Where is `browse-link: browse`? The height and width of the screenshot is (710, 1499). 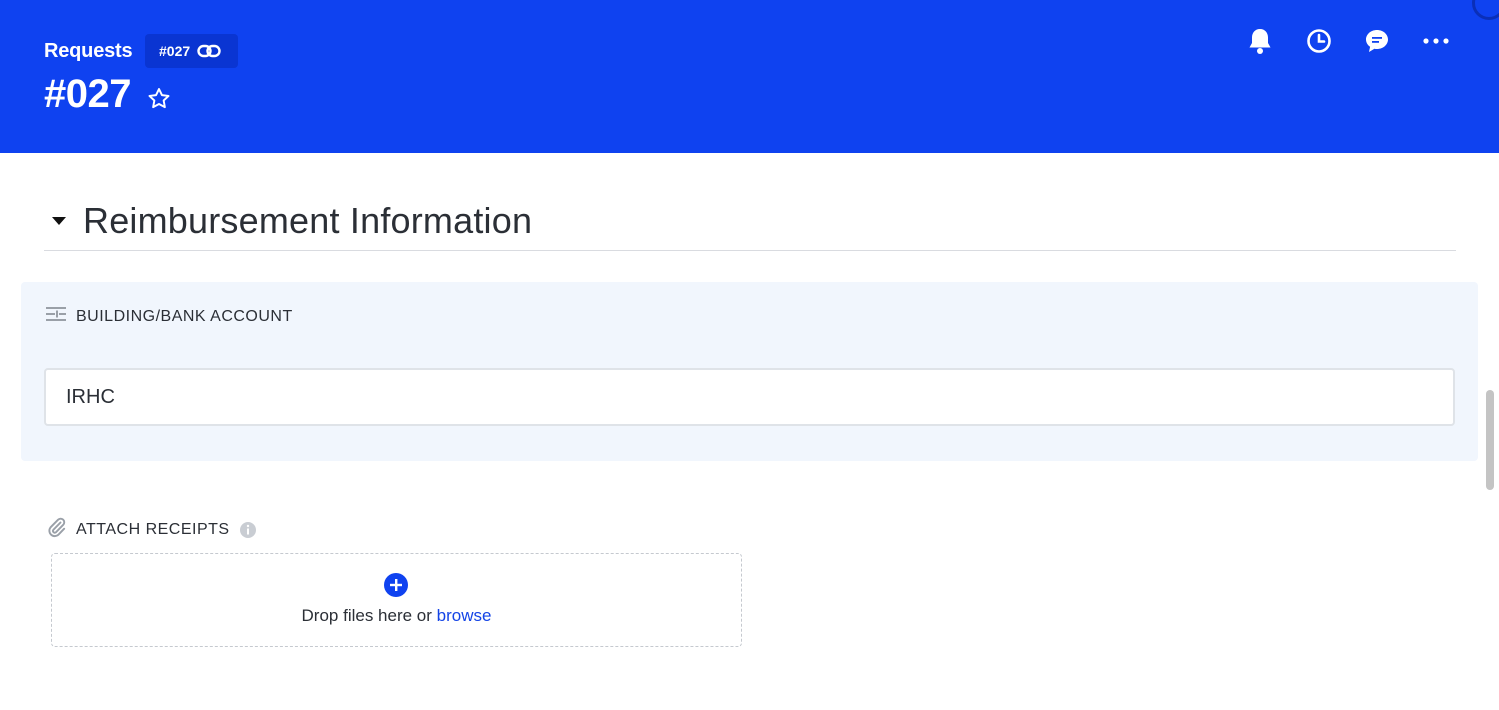
browse-link: browse is located at coordinates (464, 615).